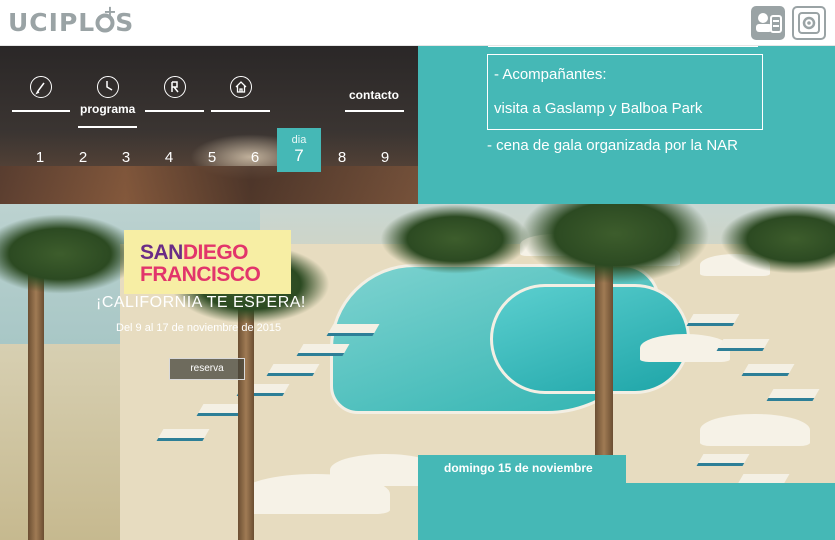 This screenshot has width=835, height=540. Describe the element at coordinates (768, 23) in the screenshot. I see `user-card-icon` at that location.